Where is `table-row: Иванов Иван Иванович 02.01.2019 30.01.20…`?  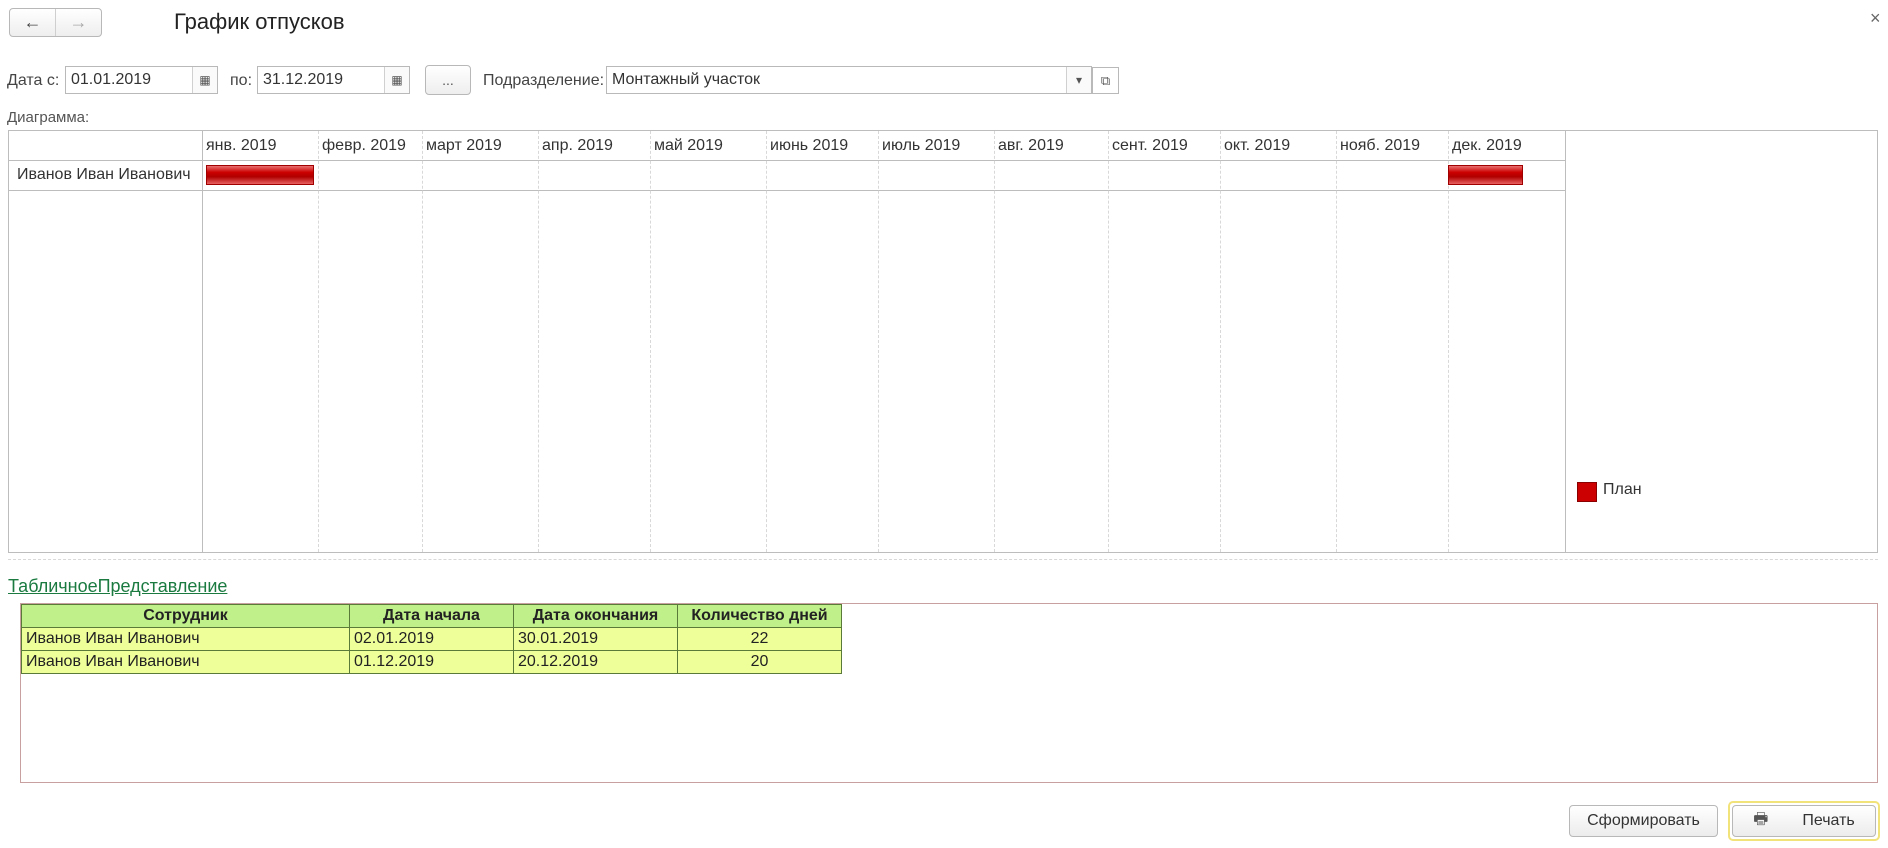 table-row: Иванов Иван Иванович 02.01.2019 30.01.20… is located at coordinates (431, 639).